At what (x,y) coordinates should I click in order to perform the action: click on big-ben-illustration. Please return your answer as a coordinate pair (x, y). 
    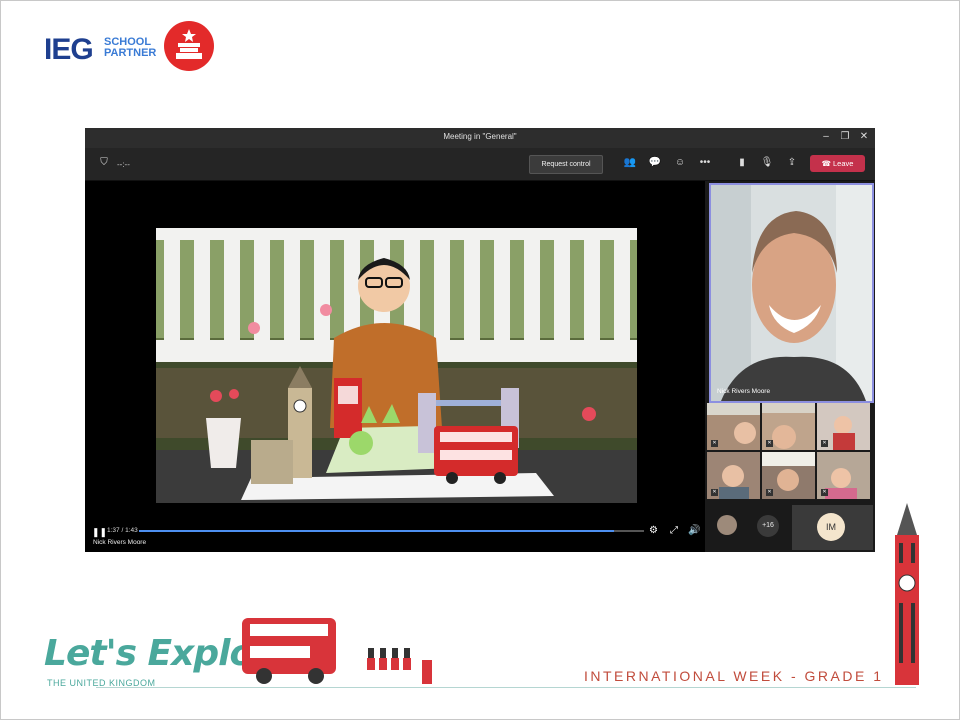
    Looking at the image, I should click on (907, 594).